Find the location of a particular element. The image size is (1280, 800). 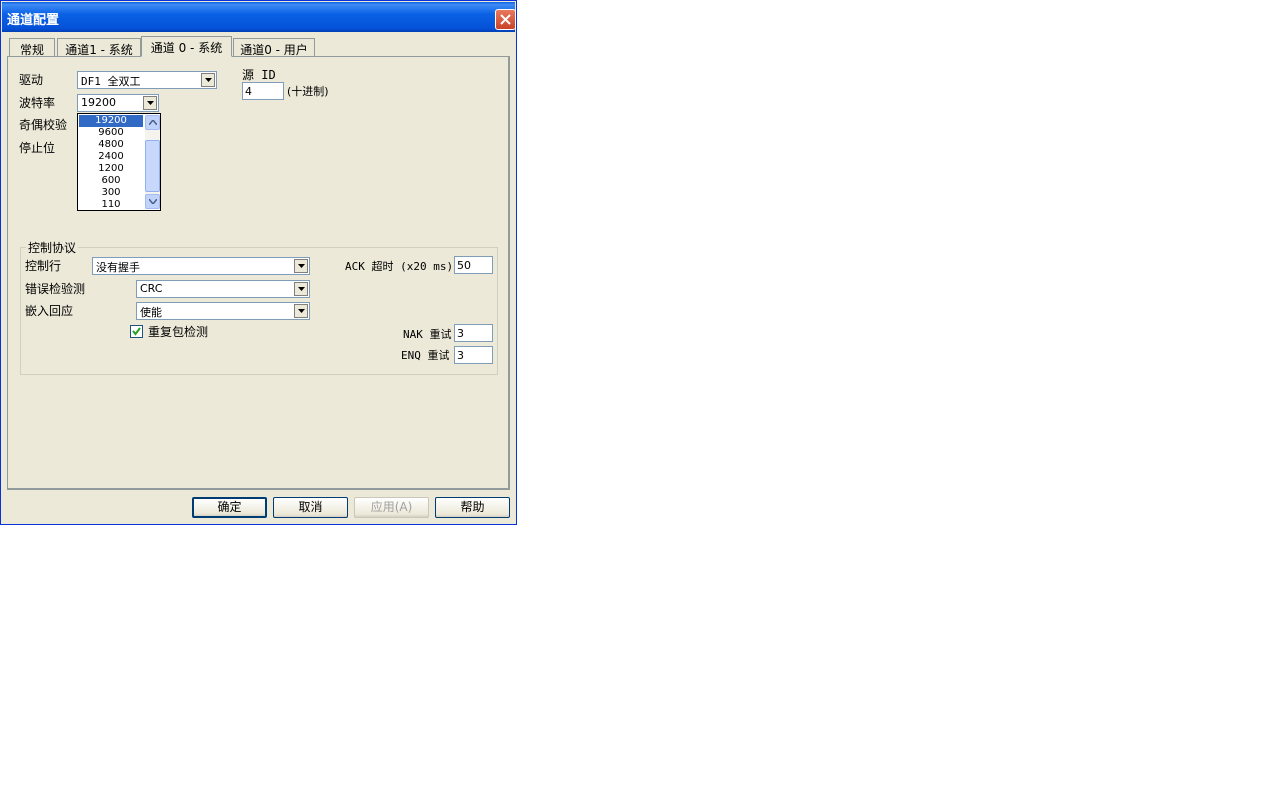

enq-retries-label: ENQ 重试 is located at coordinates (425, 355).